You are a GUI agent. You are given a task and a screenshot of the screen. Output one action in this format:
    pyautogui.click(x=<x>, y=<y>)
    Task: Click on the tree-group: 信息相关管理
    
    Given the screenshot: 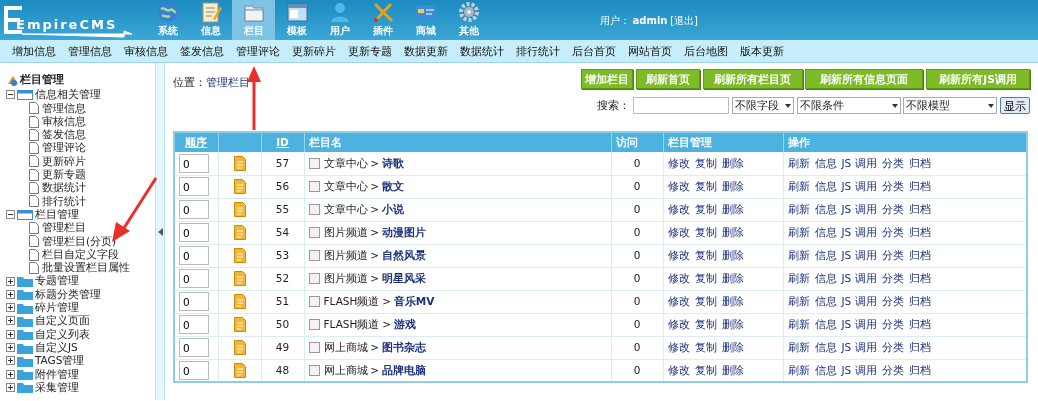 What is the action you would take?
    pyautogui.click(x=68, y=95)
    